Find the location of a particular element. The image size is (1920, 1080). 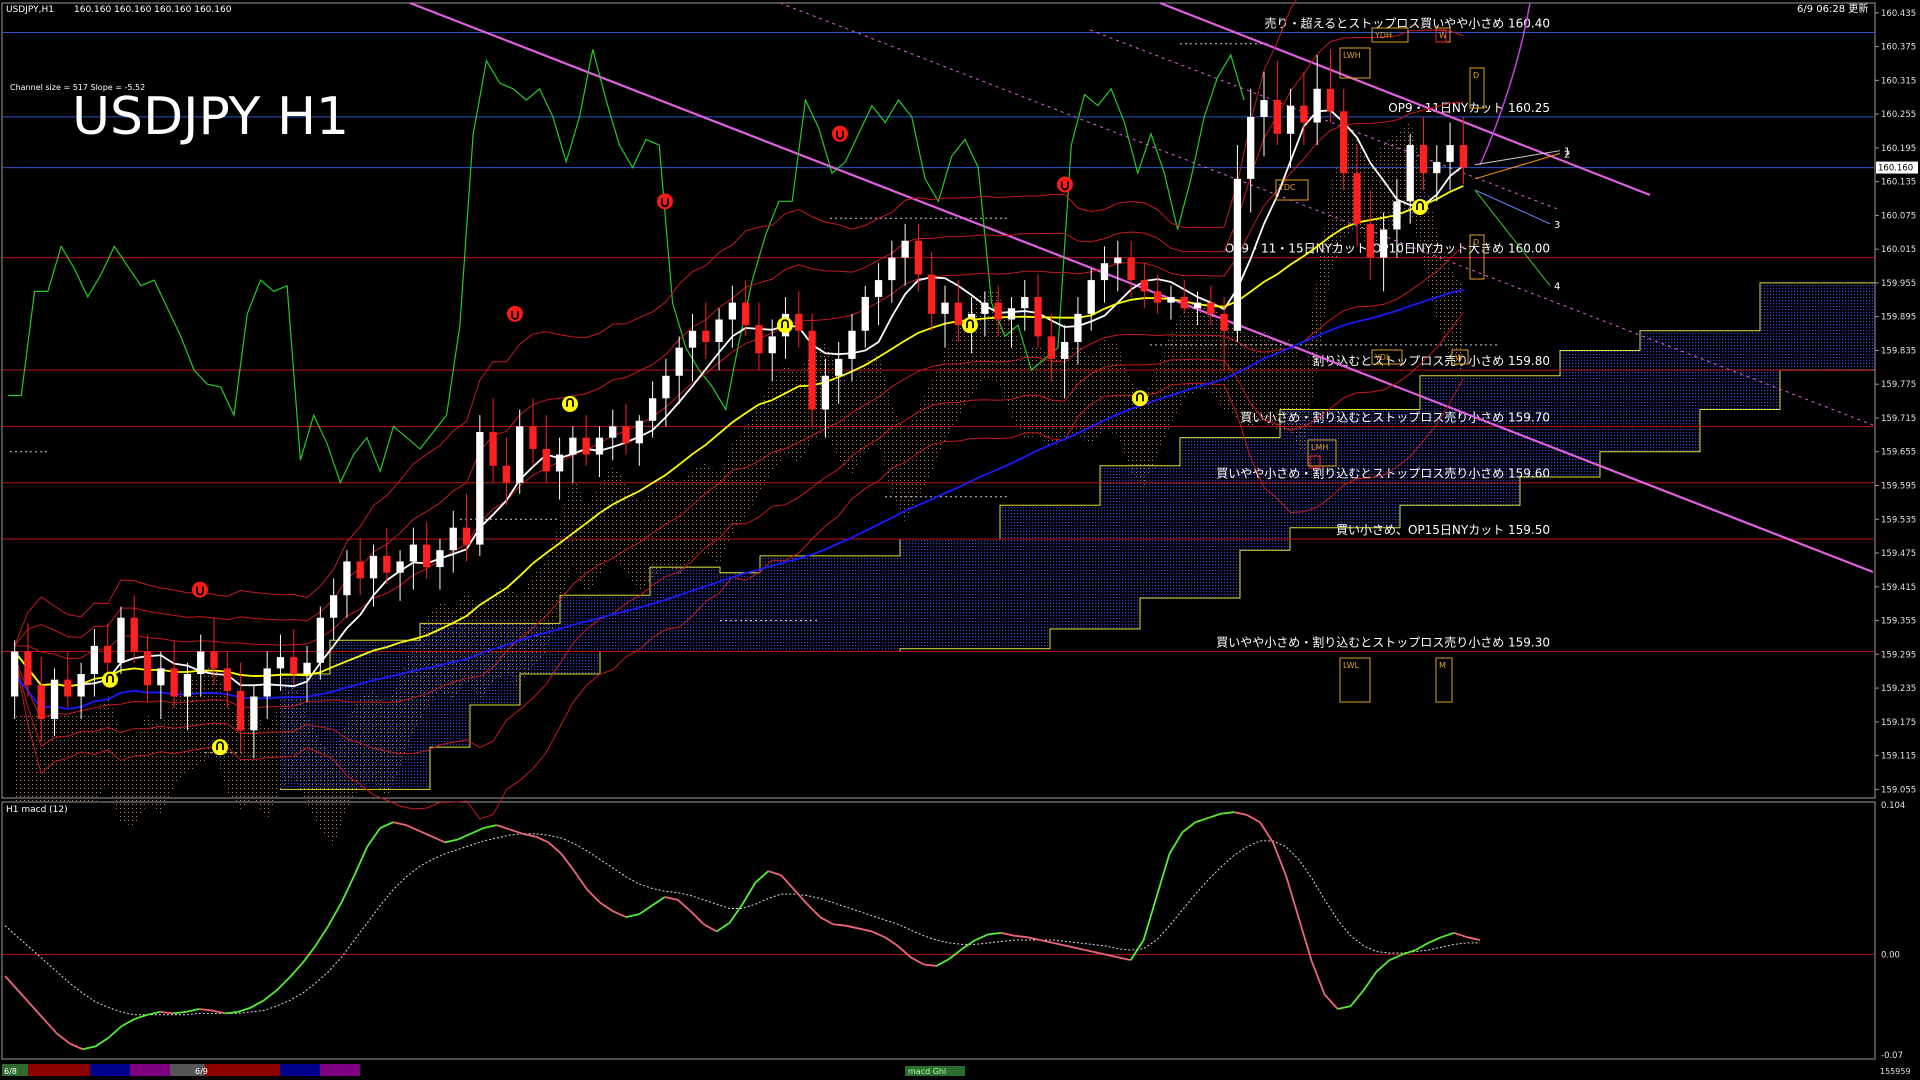

order-level-label: 買いやや小さめ・割り込むとストップロス売り小さめ 159.60 is located at coordinates (1383, 473).